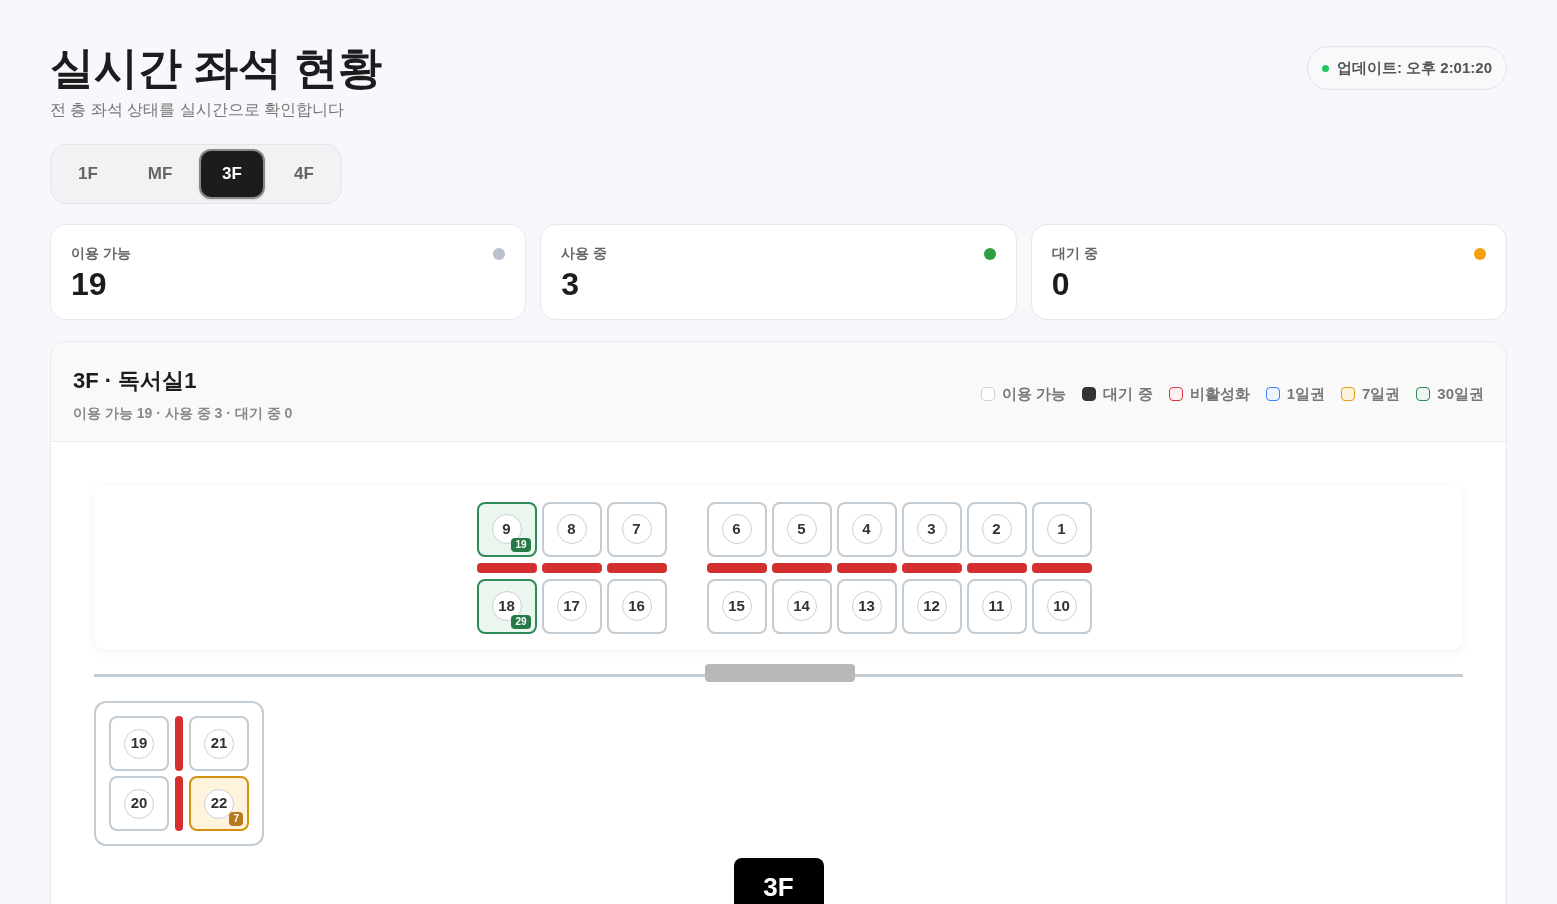 Image resolution: width=1557 pixels, height=904 pixels. I want to click on seat-badge: 7, so click(236, 819).